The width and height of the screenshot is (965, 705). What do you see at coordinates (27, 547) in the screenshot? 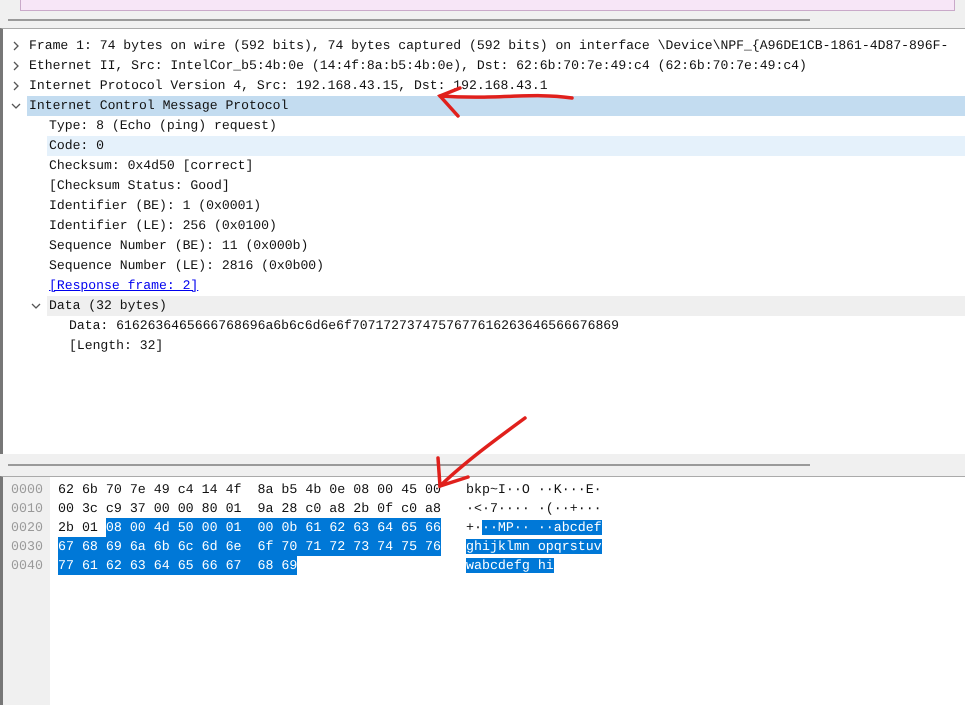
I see `offset-label: 0030` at bounding box center [27, 547].